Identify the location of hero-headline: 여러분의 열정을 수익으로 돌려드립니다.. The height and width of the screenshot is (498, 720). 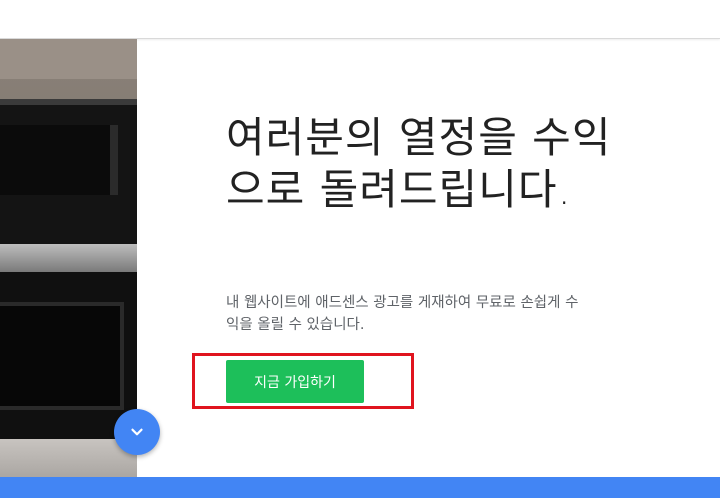
(419, 163).